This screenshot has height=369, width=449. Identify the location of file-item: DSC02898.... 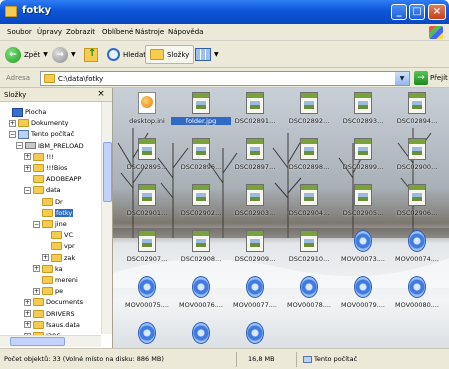
(309, 158).